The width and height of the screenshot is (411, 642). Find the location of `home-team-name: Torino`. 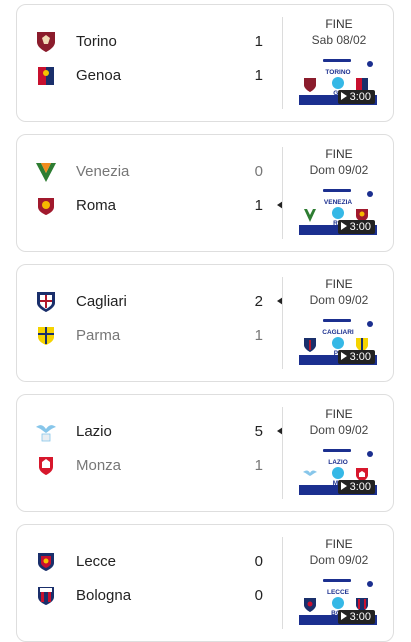

home-team-name: Torino is located at coordinates (96, 41).